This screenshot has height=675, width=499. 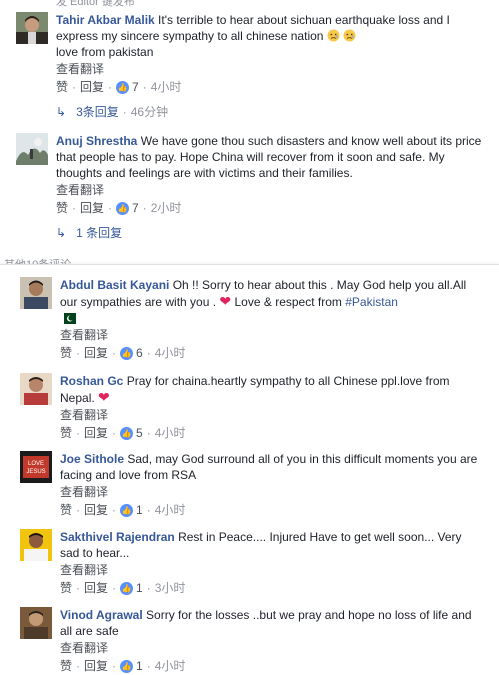 What do you see at coordinates (68, 318) in the screenshot?
I see `pakistan-flag-icon` at bounding box center [68, 318].